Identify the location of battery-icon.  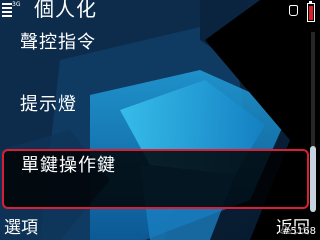
(311, 11).